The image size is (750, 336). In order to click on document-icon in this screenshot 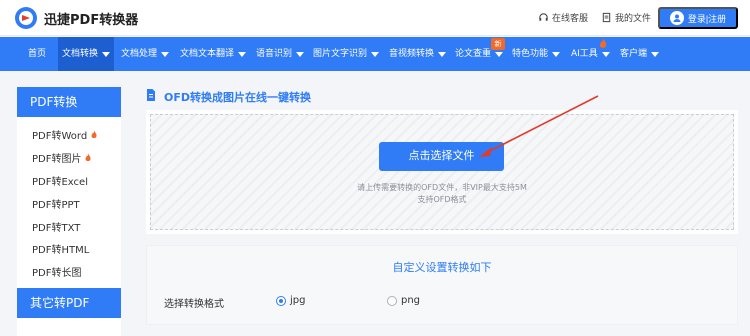, I will do `click(151, 95)`.